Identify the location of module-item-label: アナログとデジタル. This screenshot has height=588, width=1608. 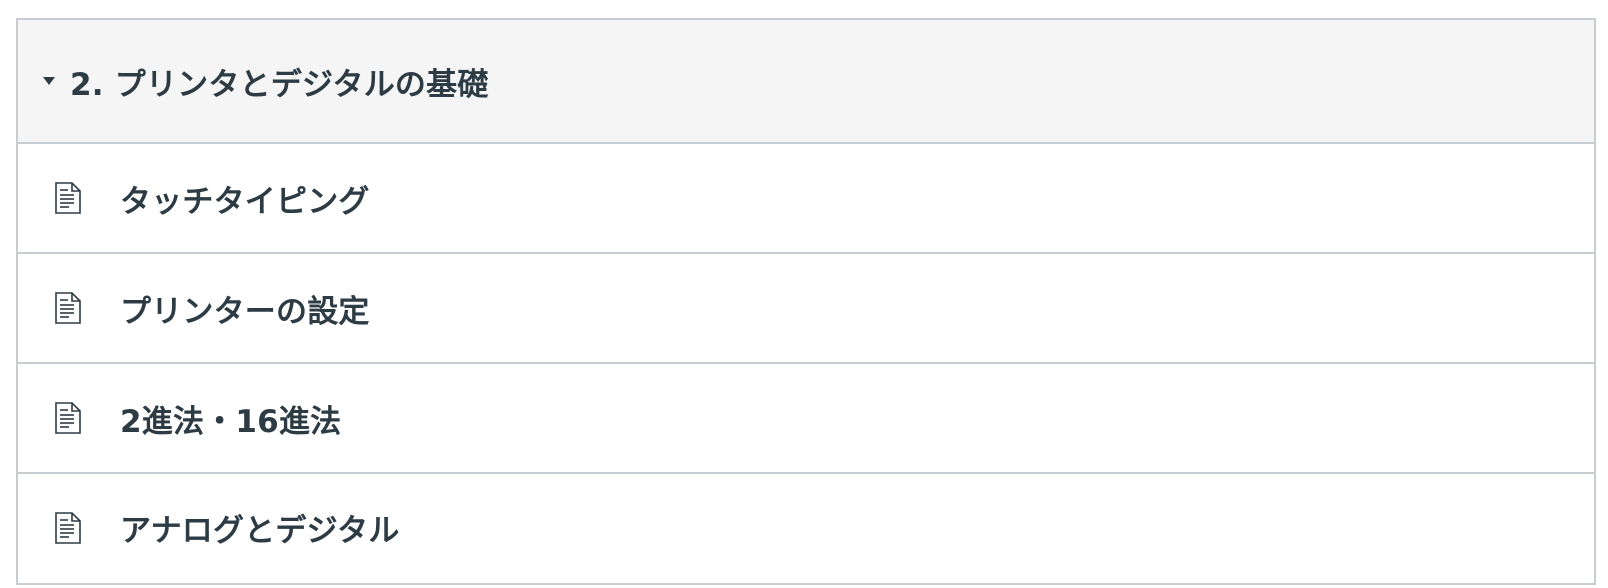
(260, 527).